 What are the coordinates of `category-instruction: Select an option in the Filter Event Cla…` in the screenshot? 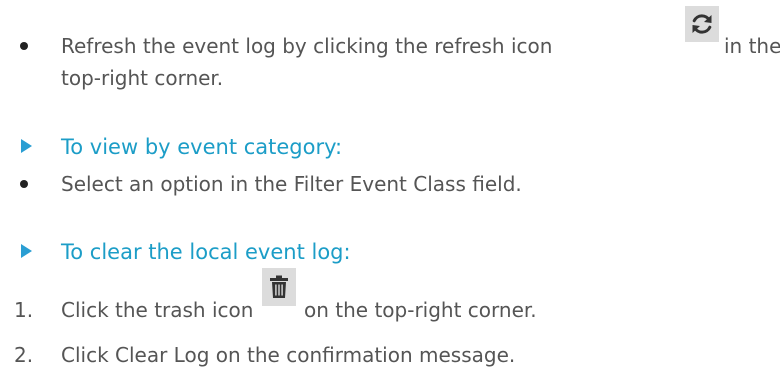 It's located at (291, 184).